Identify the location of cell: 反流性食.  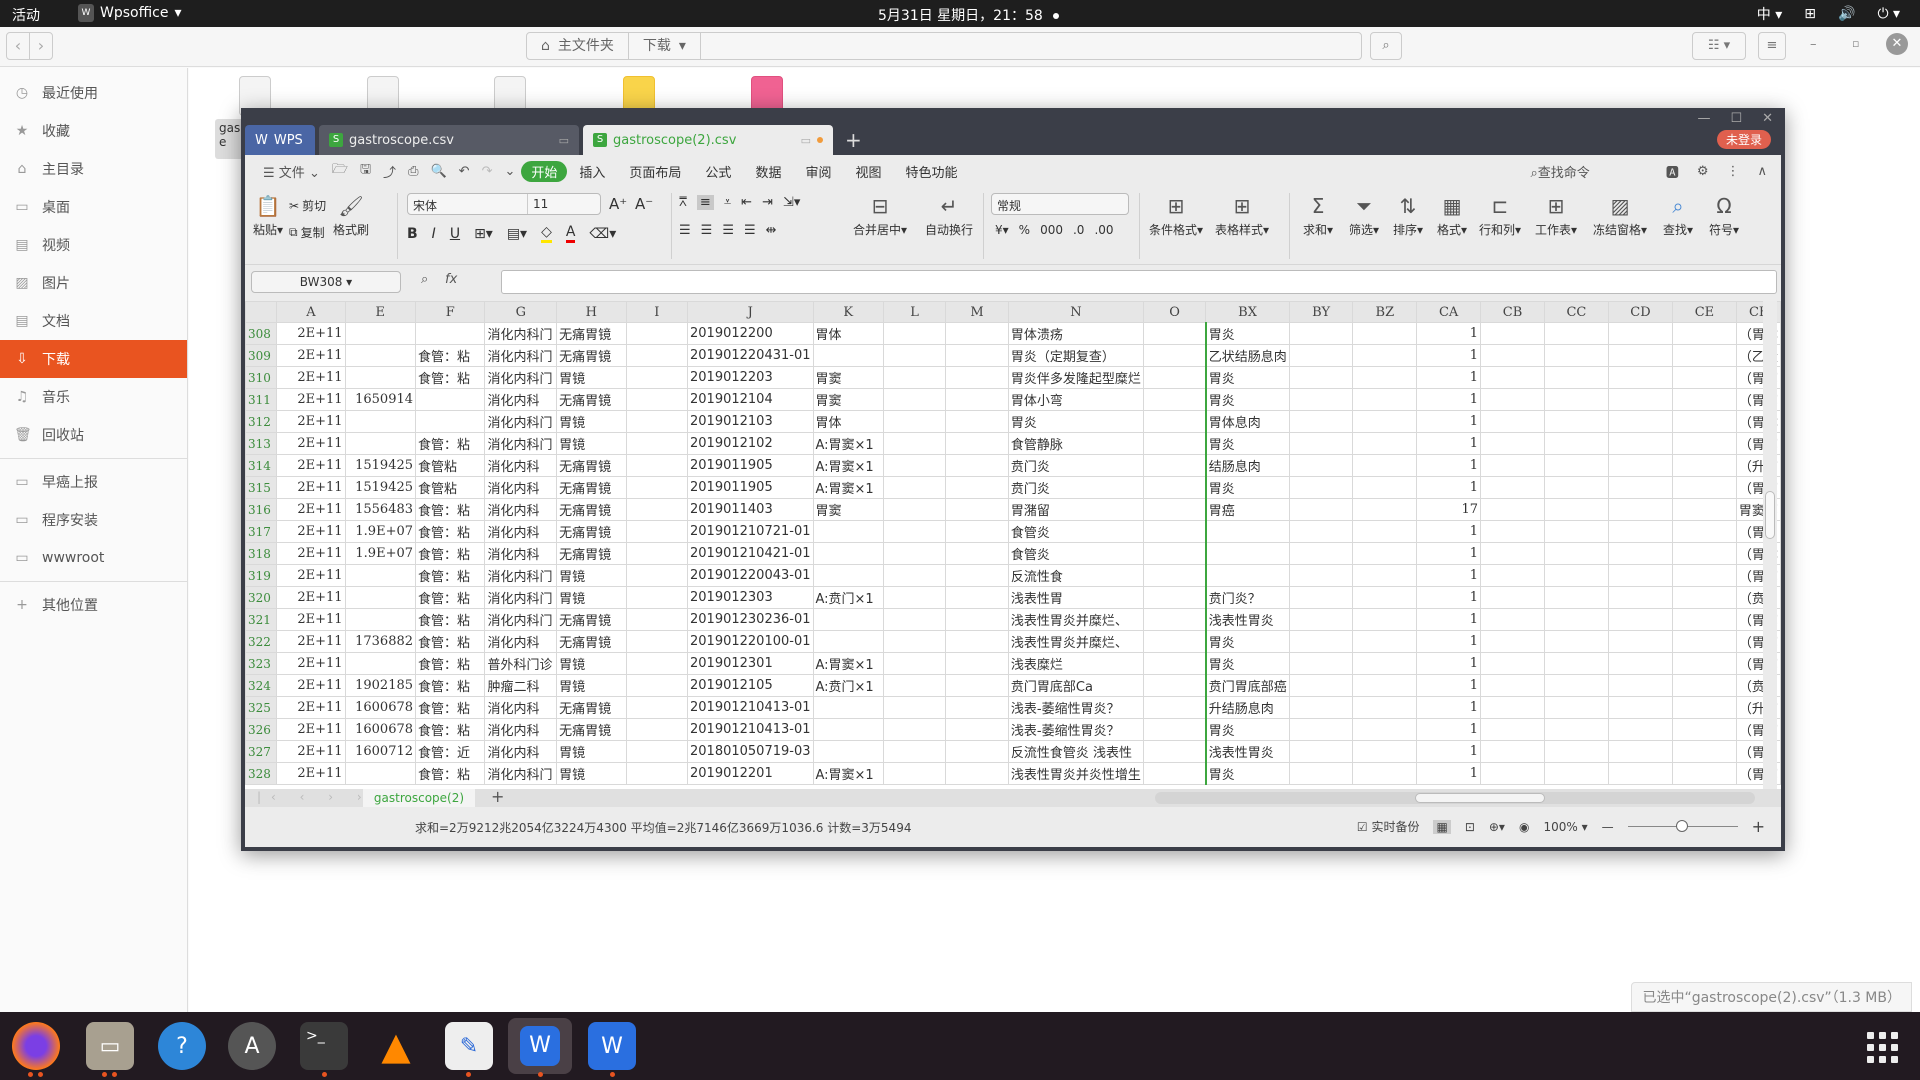
(1075, 575).